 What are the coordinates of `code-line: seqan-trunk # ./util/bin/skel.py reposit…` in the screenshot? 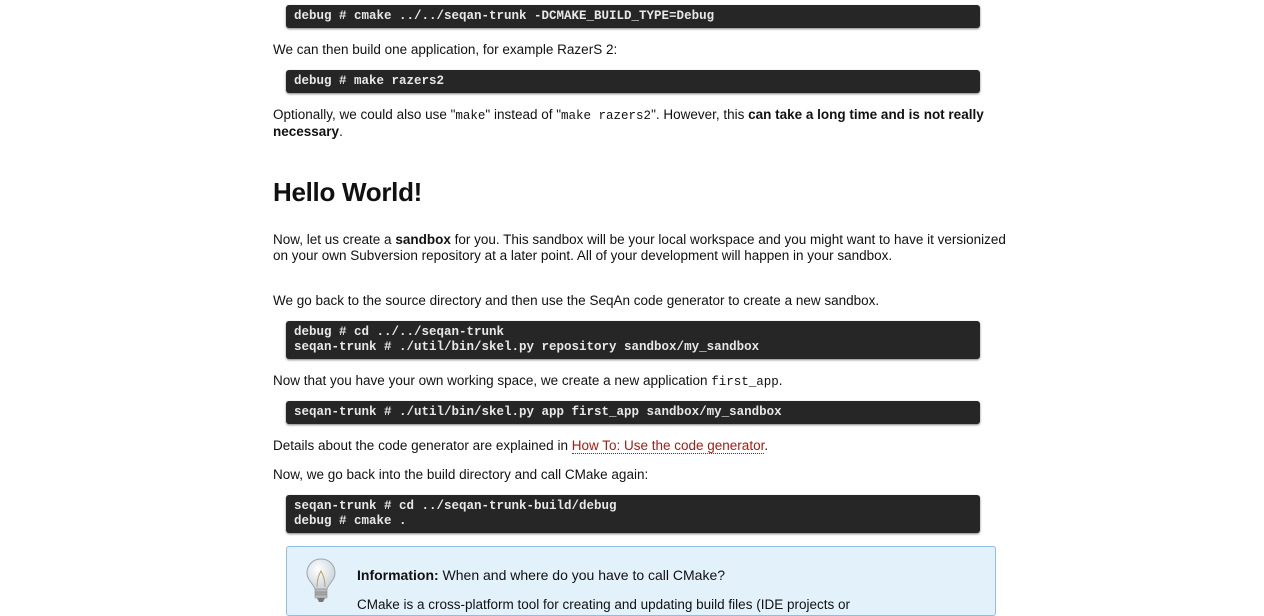 It's located at (527, 347).